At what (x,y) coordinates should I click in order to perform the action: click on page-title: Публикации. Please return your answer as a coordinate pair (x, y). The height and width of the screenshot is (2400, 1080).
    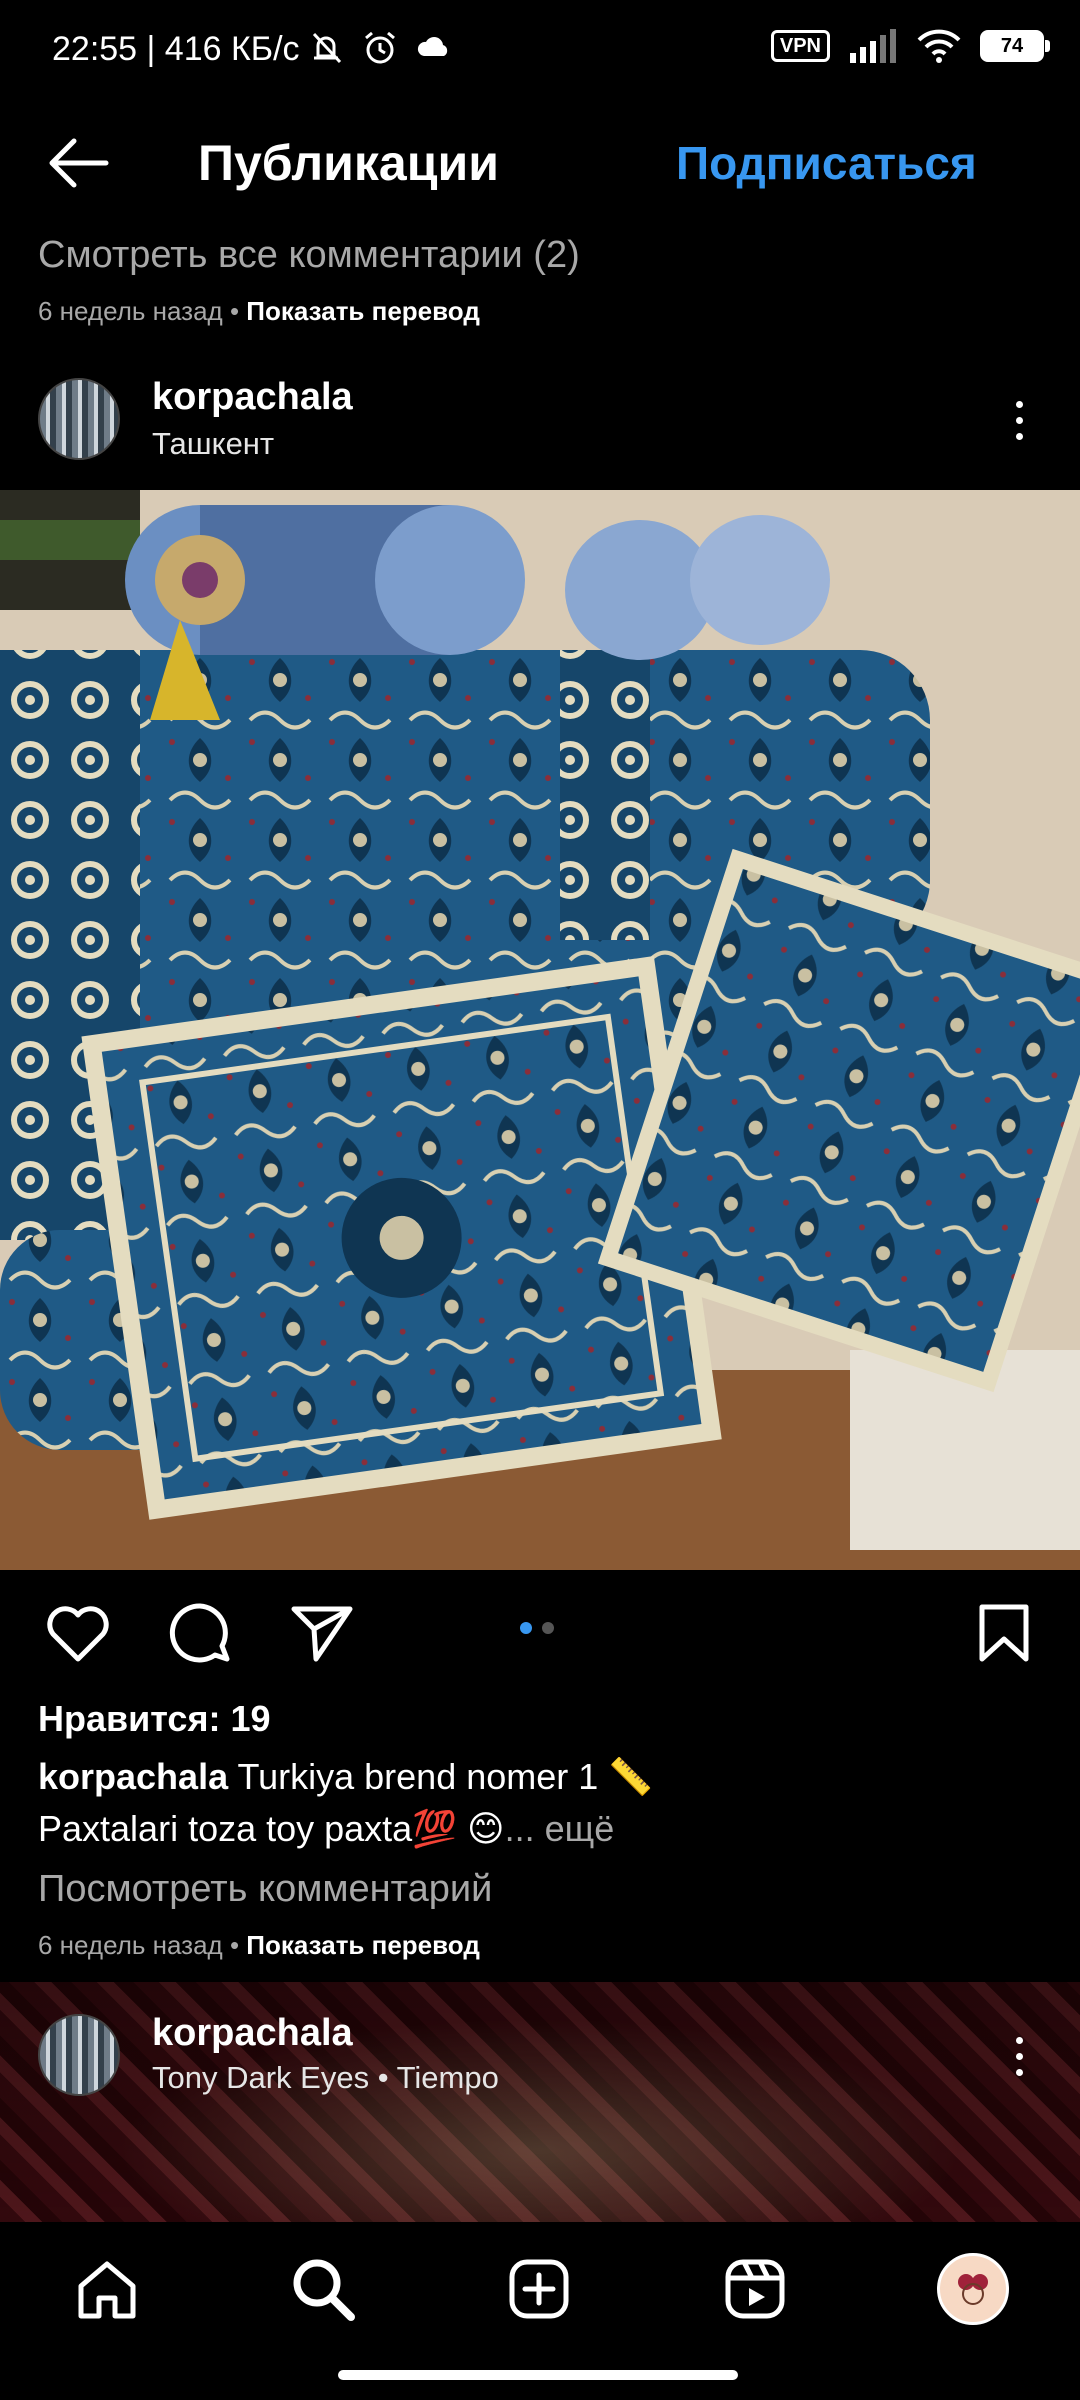
    Looking at the image, I should click on (348, 163).